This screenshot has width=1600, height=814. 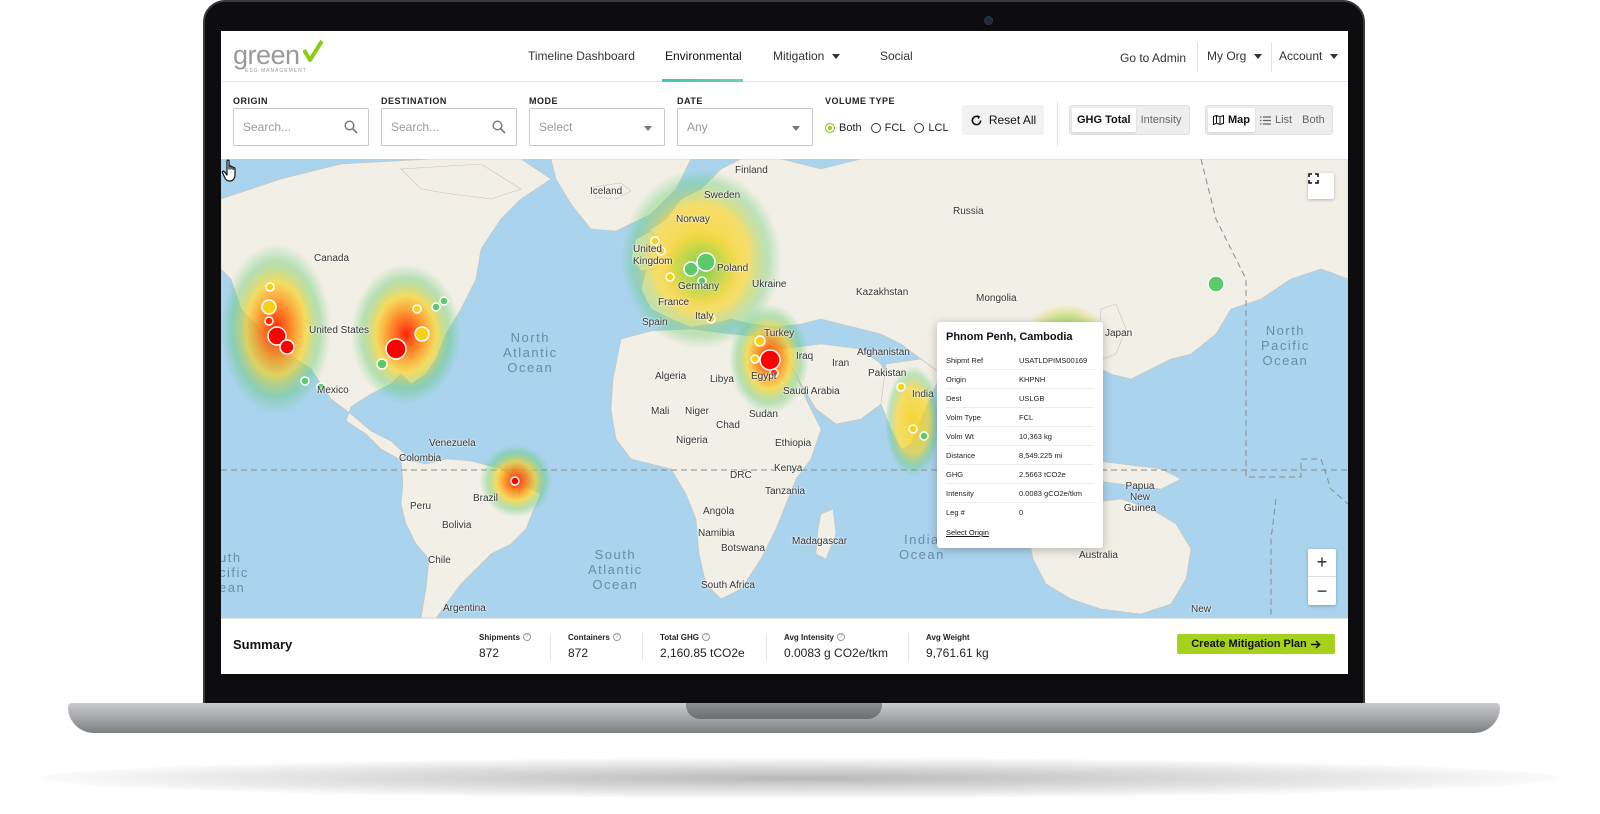 What do you see at coordinates (875, 128) in the screenshot?
I see `radio-fcl` at bounding box center [875, 128].